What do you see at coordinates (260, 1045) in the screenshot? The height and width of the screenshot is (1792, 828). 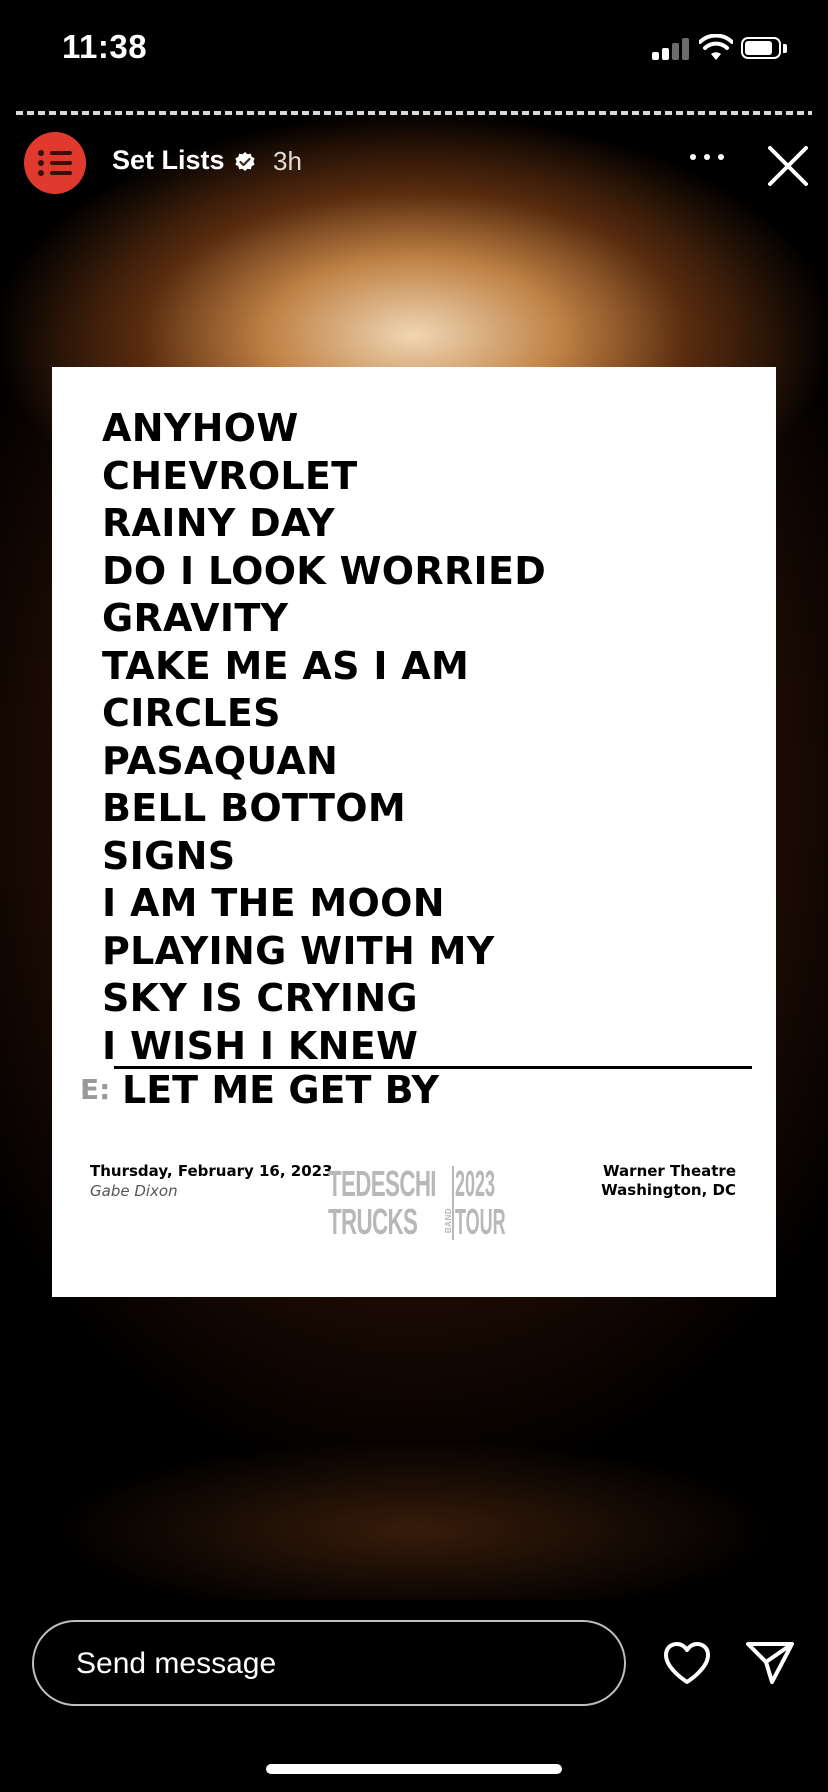 I see `song-item: I WISH I KNEW` at bounding box center [260, 1045].